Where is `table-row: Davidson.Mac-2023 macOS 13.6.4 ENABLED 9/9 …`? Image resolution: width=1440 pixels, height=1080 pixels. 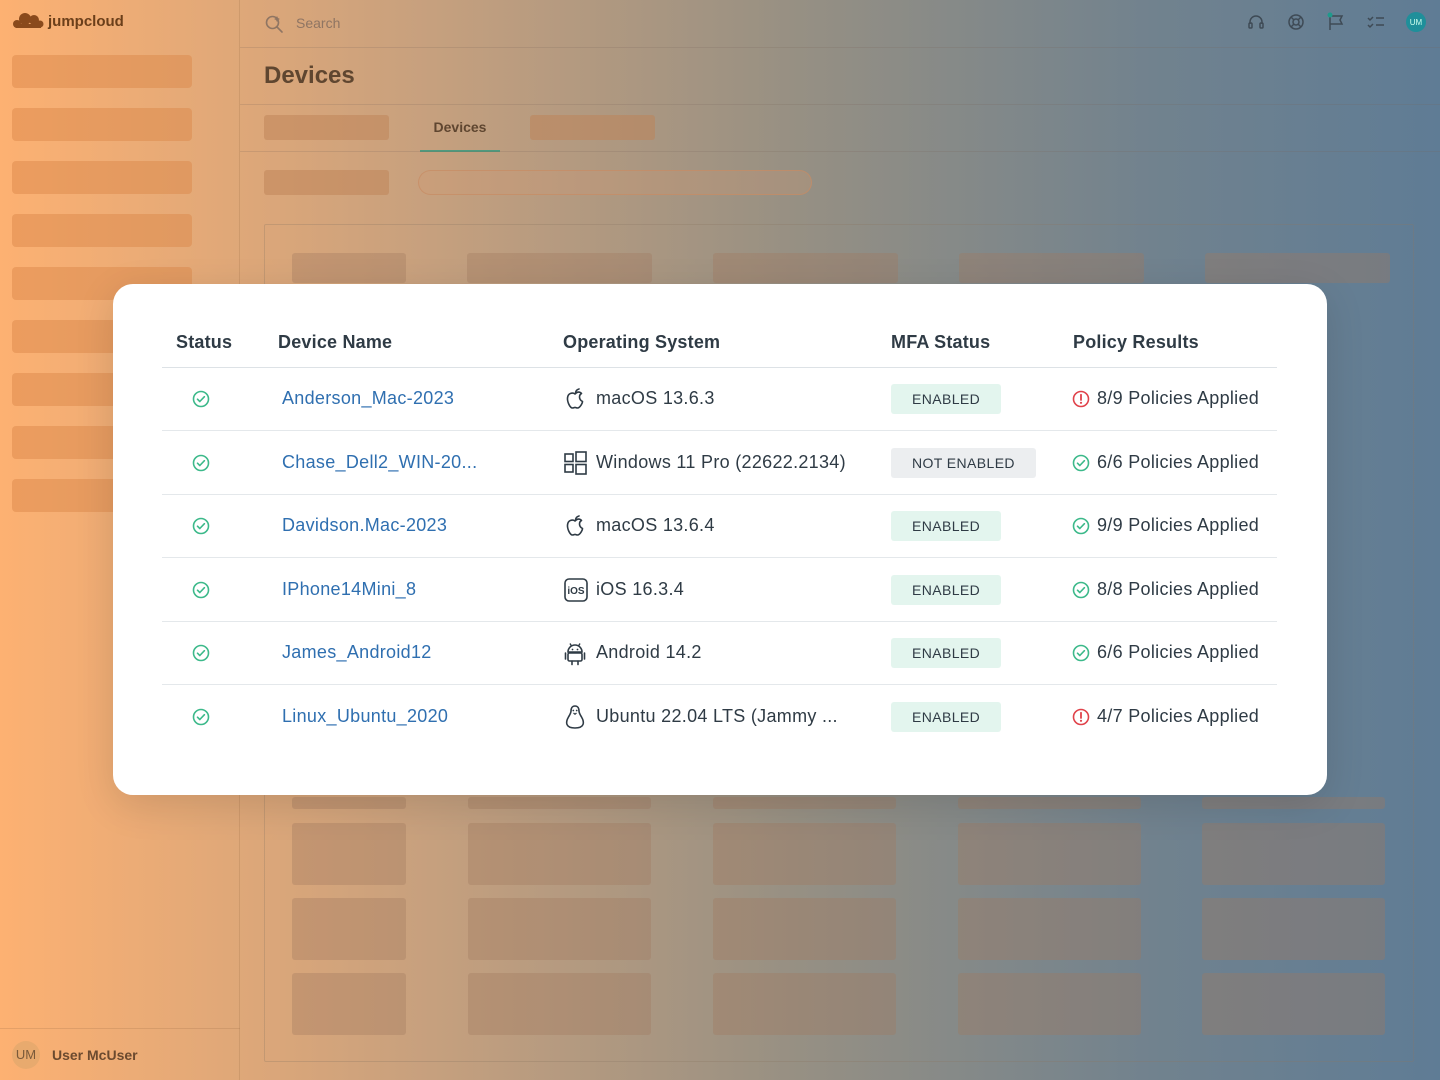 table-row: Davidson.Mac-2023 macOS 13.6.4 ENABLED 9/9 … is located at coordinates (719, 526).